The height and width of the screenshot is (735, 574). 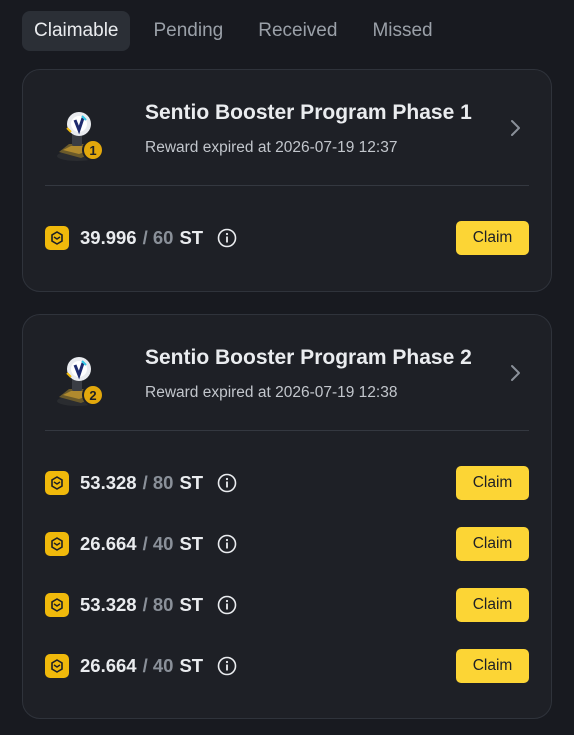 What do you see at coordinates (158, 237) in the screenshot?
I see `reward-total: / 60` at bounding box center [158, 237].